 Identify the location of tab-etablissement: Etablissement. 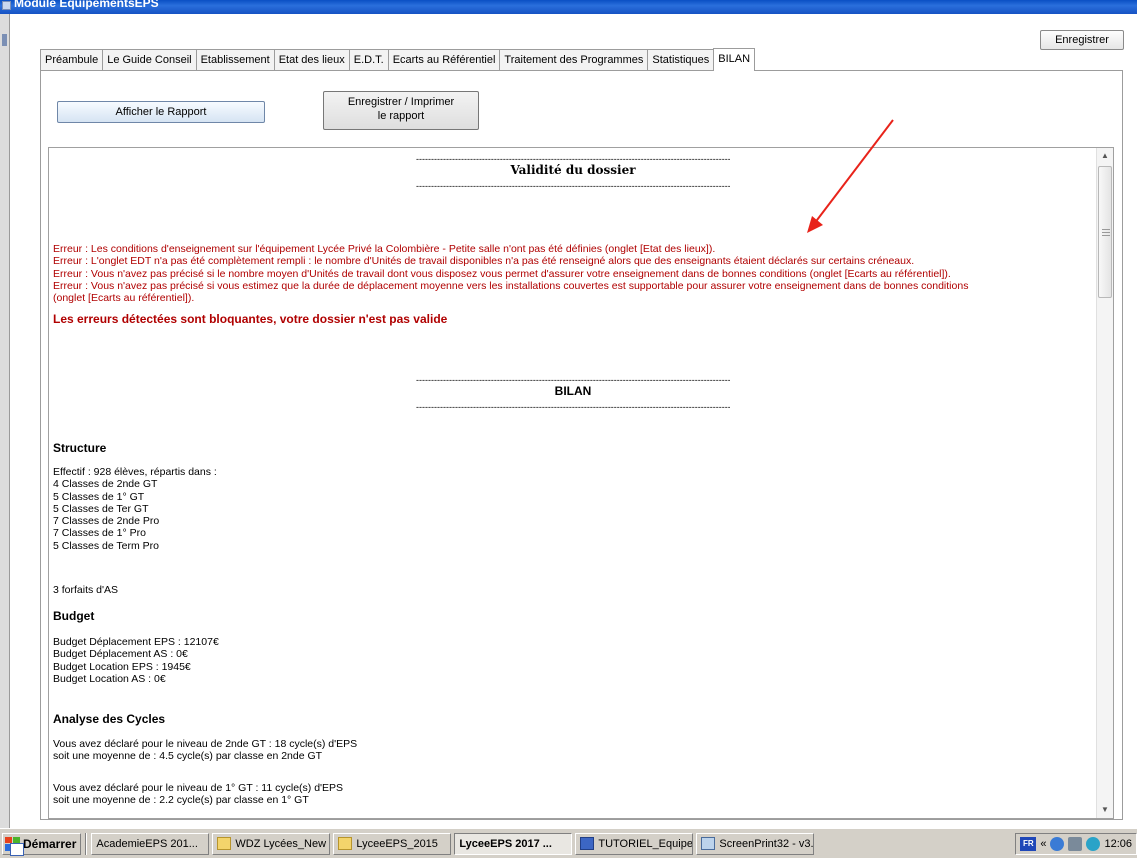
(235, 59).